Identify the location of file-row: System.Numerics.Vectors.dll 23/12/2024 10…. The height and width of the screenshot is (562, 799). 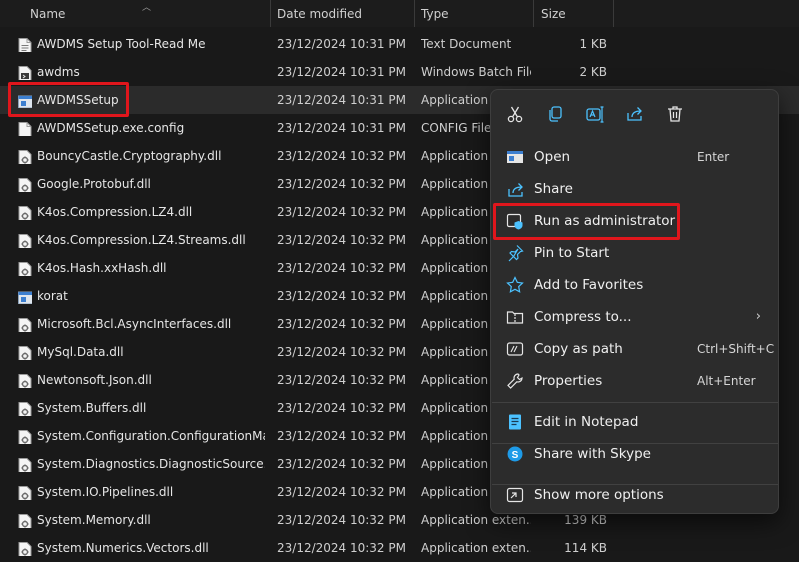
(399, 548).